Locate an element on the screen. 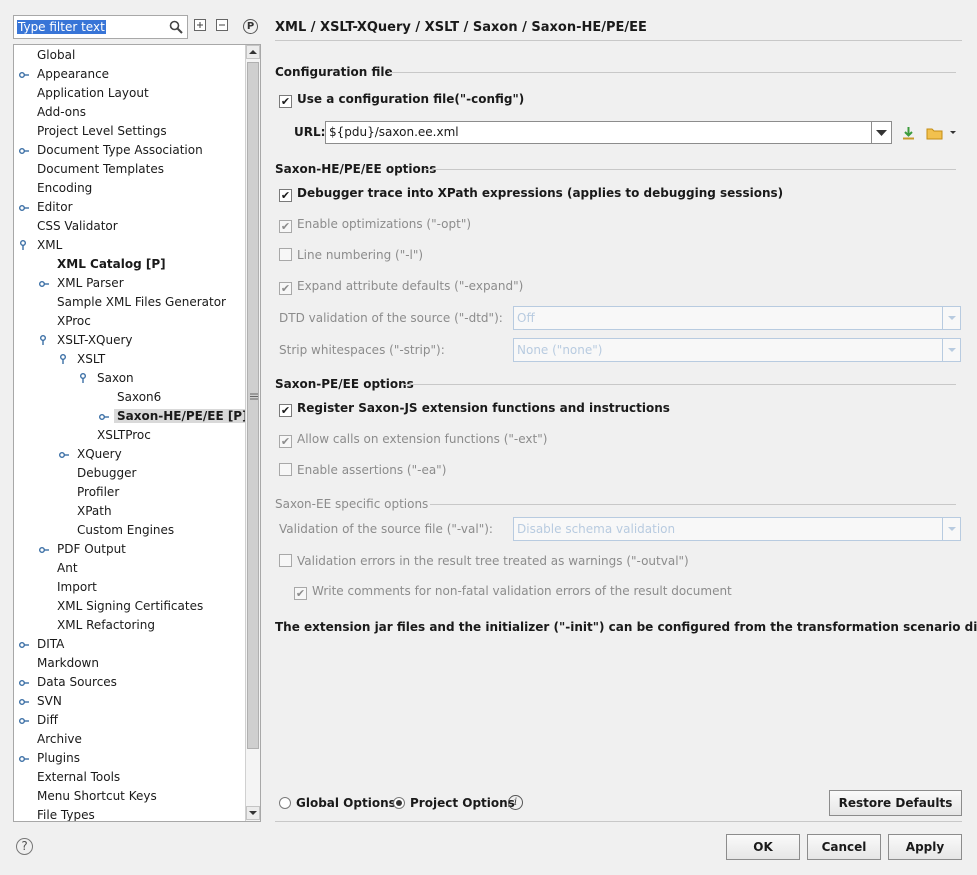  tree-item: Editor is located at coordinates (46, 207).